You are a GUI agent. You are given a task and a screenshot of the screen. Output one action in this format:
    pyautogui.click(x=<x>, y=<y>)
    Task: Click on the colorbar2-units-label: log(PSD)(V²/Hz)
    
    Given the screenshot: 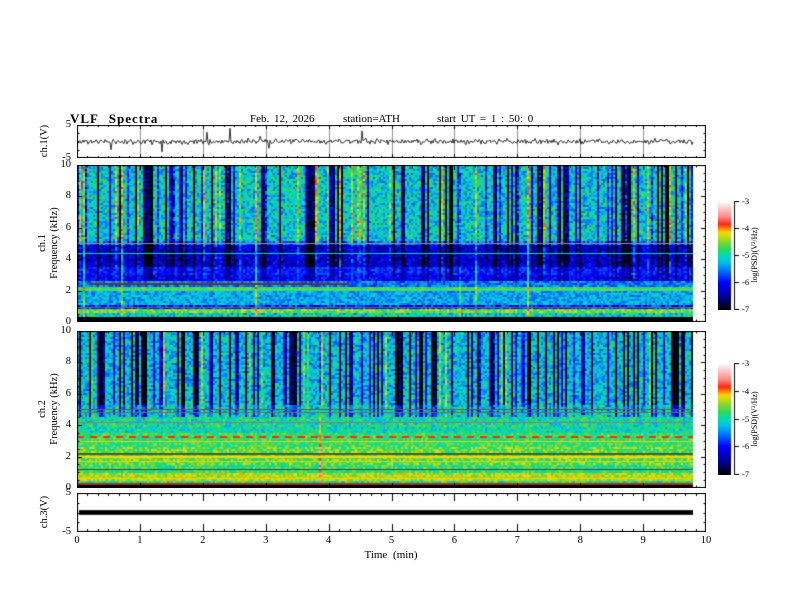 What is the action you would take?
    pyautogui.click(x=754, y=419)
    